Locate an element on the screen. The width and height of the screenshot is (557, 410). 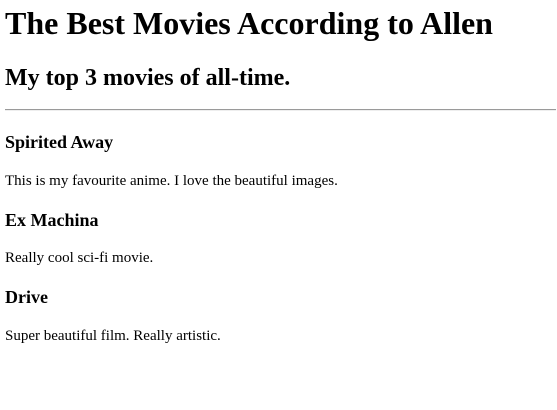
page-subtitle: My top 3 movies of all-time. is located at coordinates (148, 78).